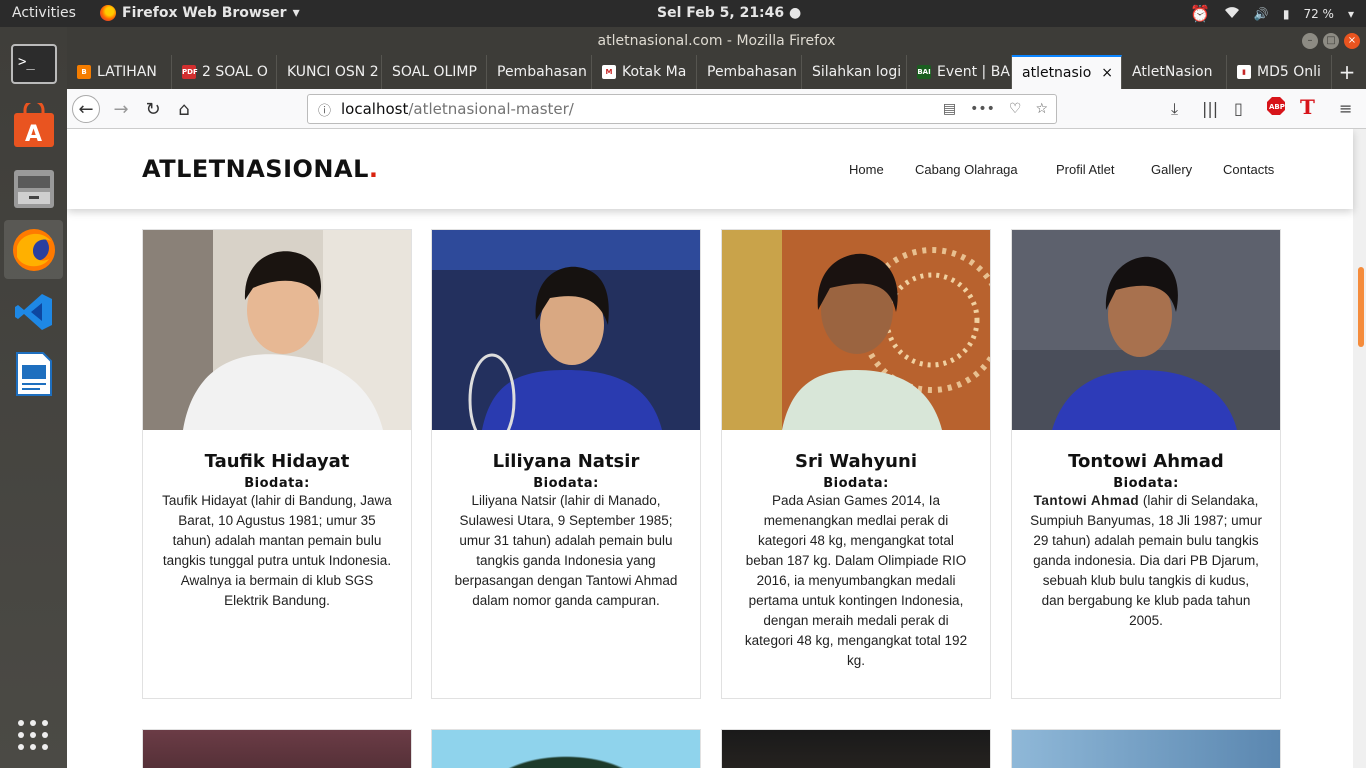 The image size is (1366, 768). Describe the element at coordinates (1318, 13) in the screenshot. I see `battery-percent: 72 %` at that location.